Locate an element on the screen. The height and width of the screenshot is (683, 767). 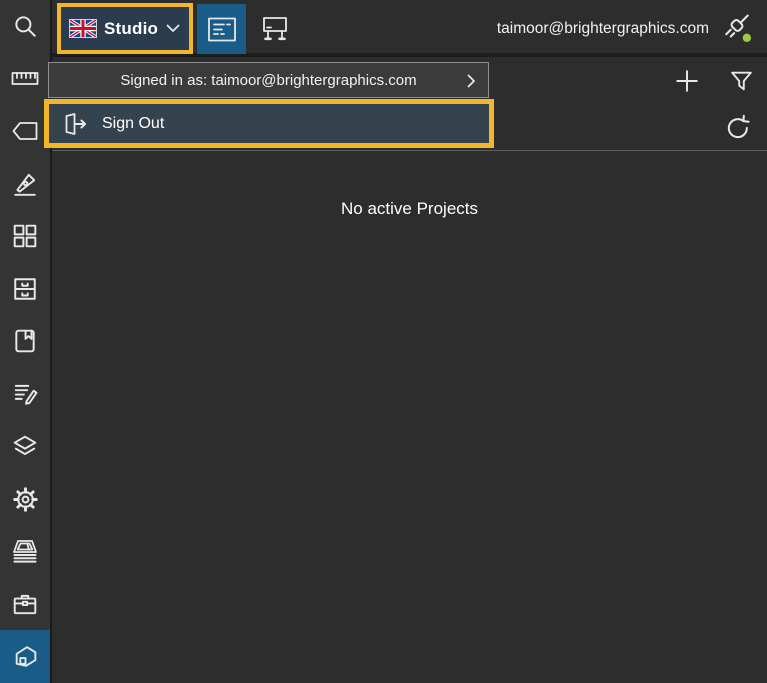
connection-status-button is located at coordinates (739, 30).